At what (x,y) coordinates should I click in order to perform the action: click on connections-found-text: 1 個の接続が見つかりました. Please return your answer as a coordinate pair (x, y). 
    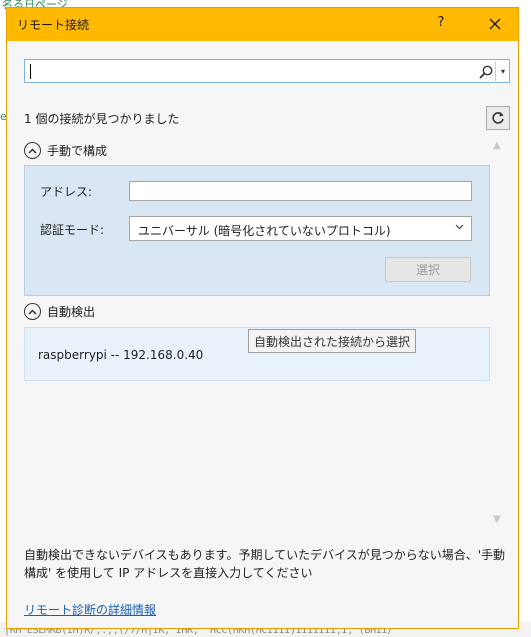
    Looking at the image, I should click on (102, 119).